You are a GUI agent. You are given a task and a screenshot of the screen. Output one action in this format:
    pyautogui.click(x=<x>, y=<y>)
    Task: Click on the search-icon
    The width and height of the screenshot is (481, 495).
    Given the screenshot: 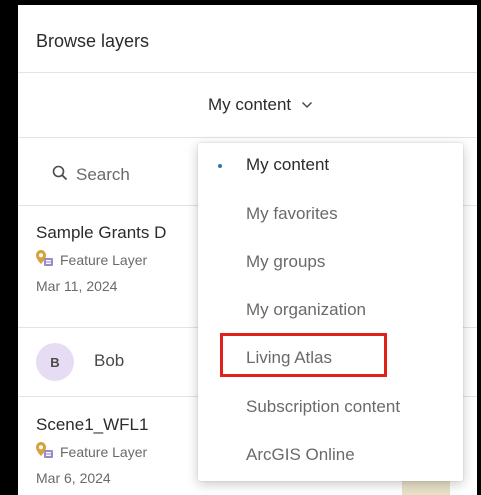 What is the action you would take?
    pyautogui.click(x=60, y=175)
    